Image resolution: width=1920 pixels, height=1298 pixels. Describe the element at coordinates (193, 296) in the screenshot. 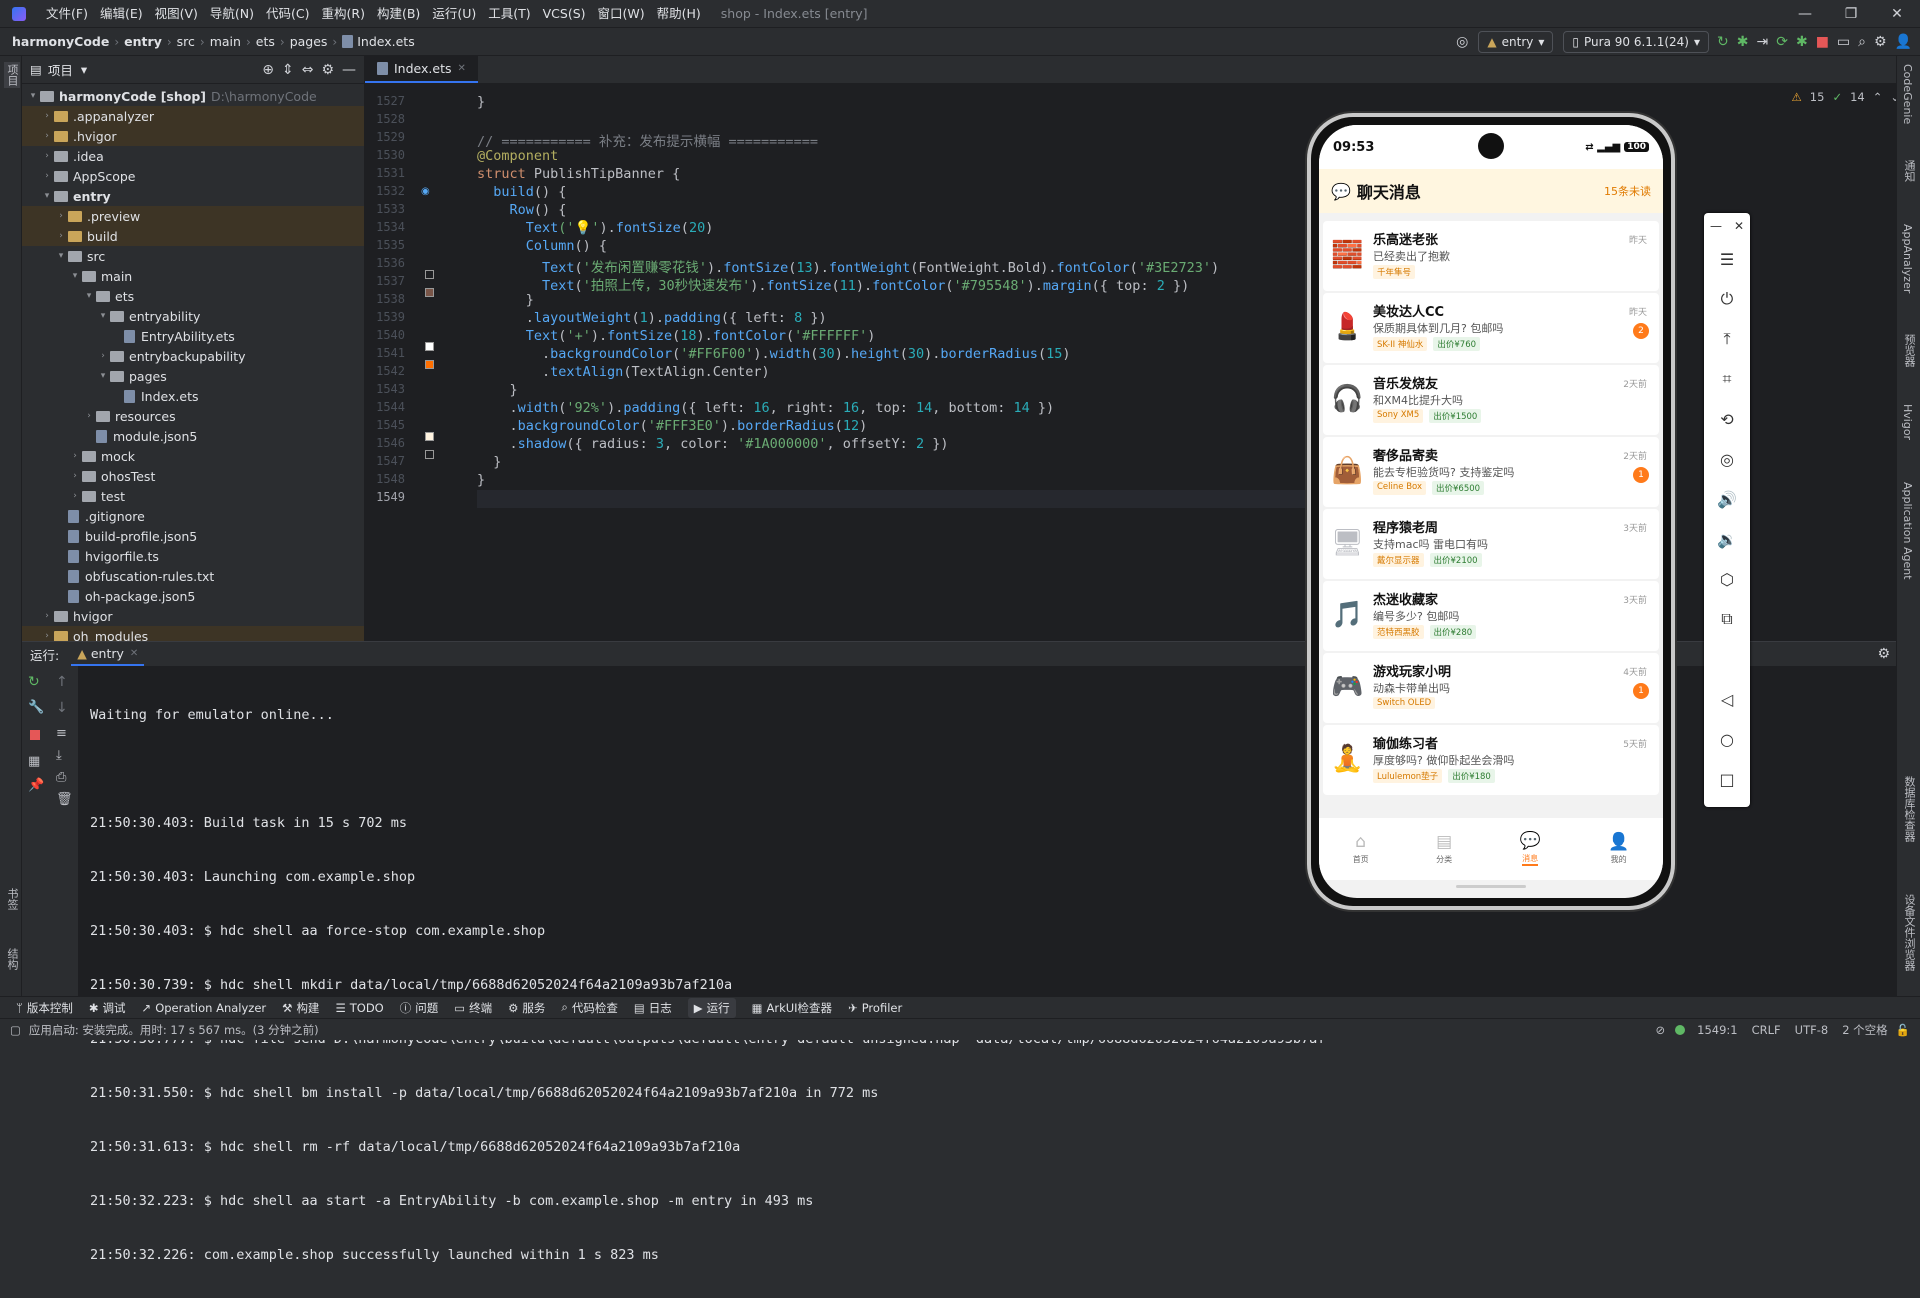

I see `tree-item: ▾ ets` at that location.